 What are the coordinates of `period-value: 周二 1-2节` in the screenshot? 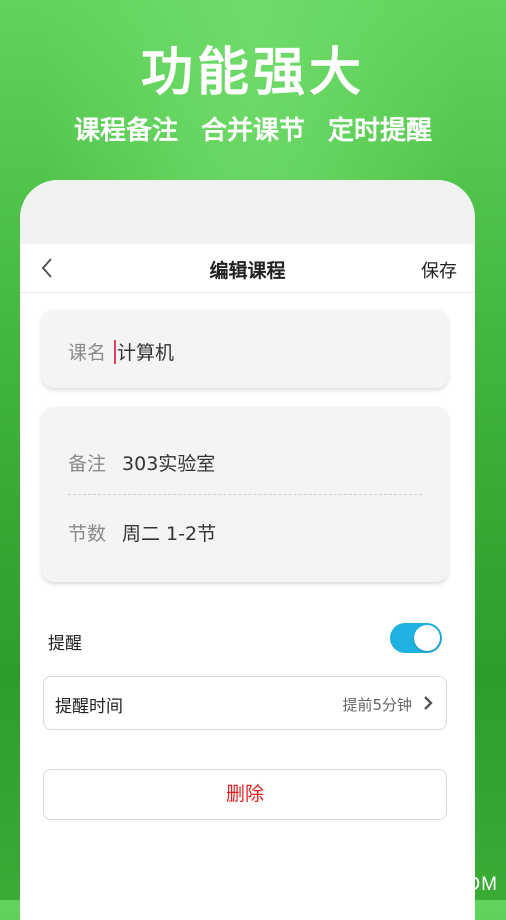 It's located at (169, 532).